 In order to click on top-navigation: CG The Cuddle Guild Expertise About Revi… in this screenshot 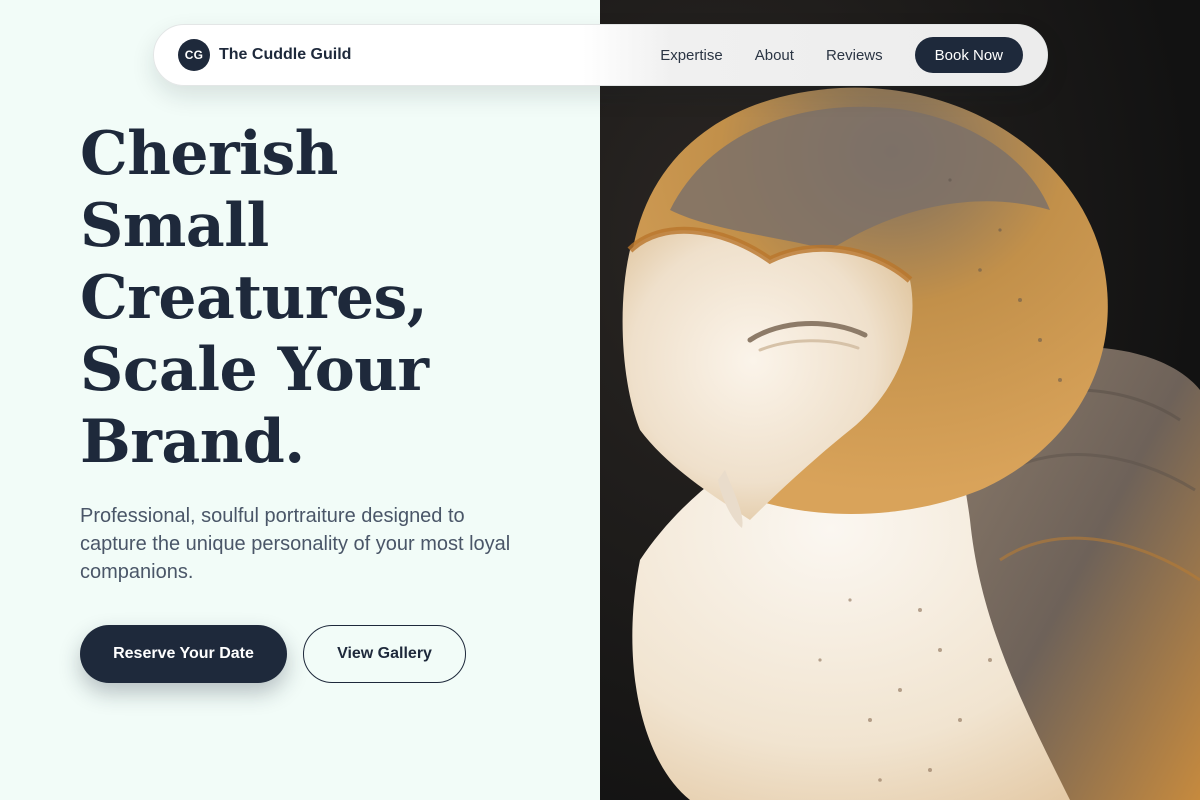, I will do `click(600, 55)`.